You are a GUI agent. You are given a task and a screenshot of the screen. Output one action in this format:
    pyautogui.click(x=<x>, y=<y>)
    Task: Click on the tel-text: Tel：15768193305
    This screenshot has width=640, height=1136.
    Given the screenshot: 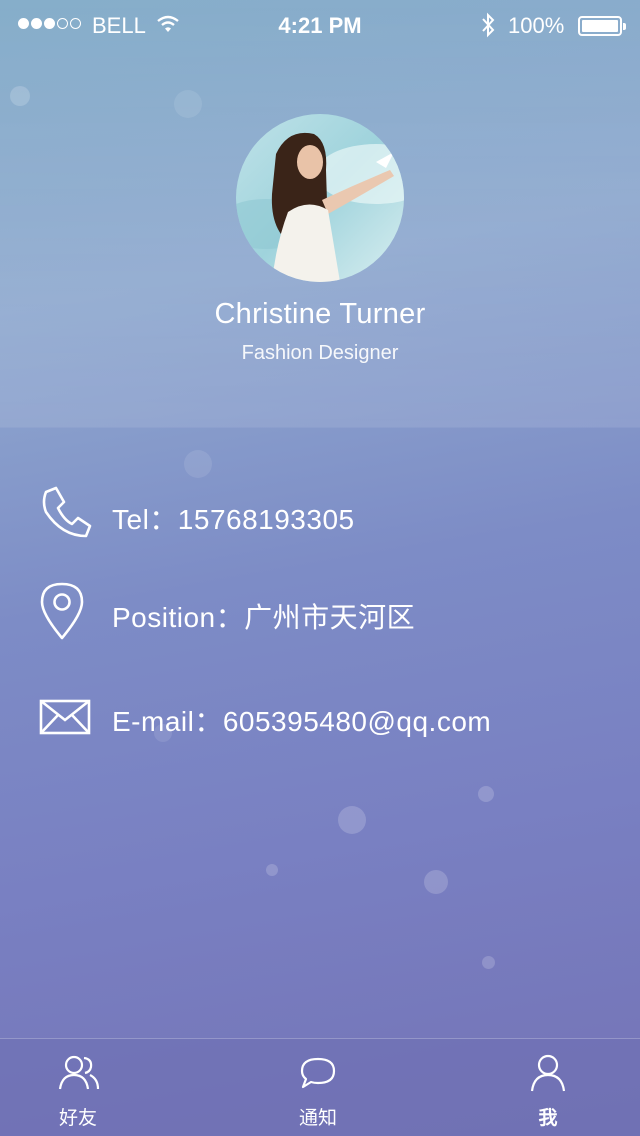 What is the action you would take?
    pyautogui.click(x=233, y=519)
    